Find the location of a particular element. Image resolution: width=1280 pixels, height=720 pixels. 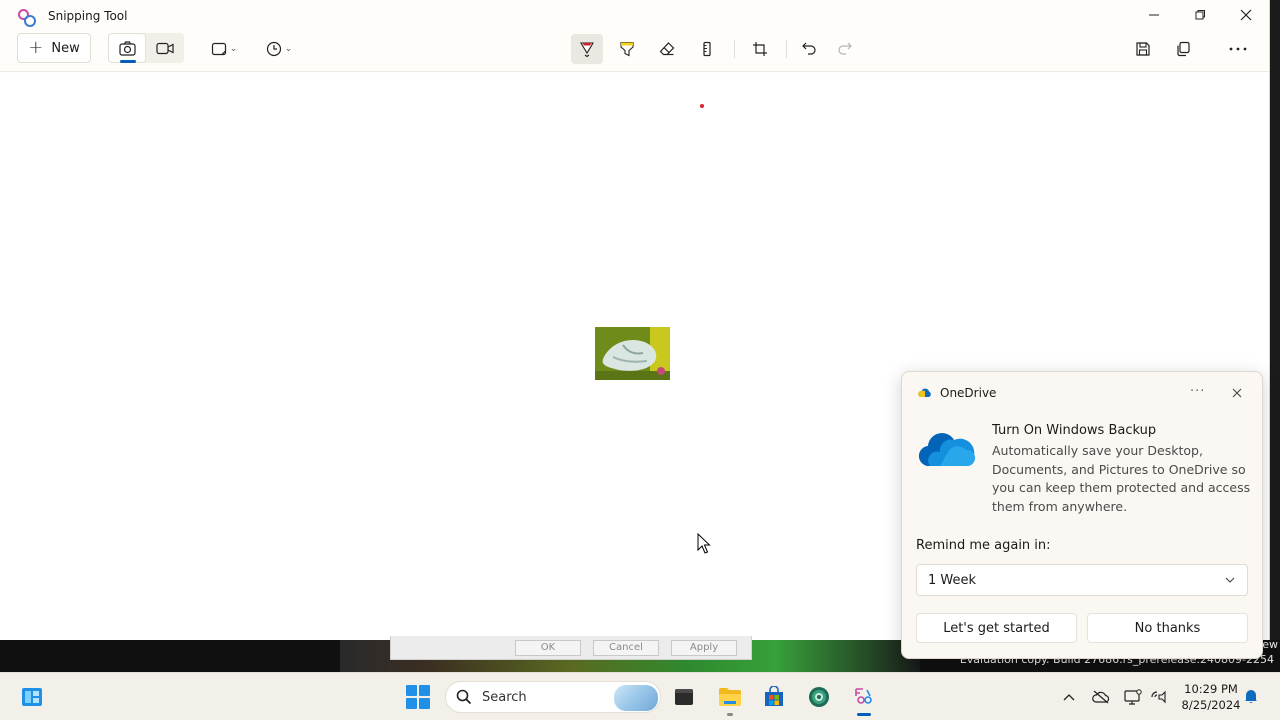

crop-button is located at coordinates (760, 49).